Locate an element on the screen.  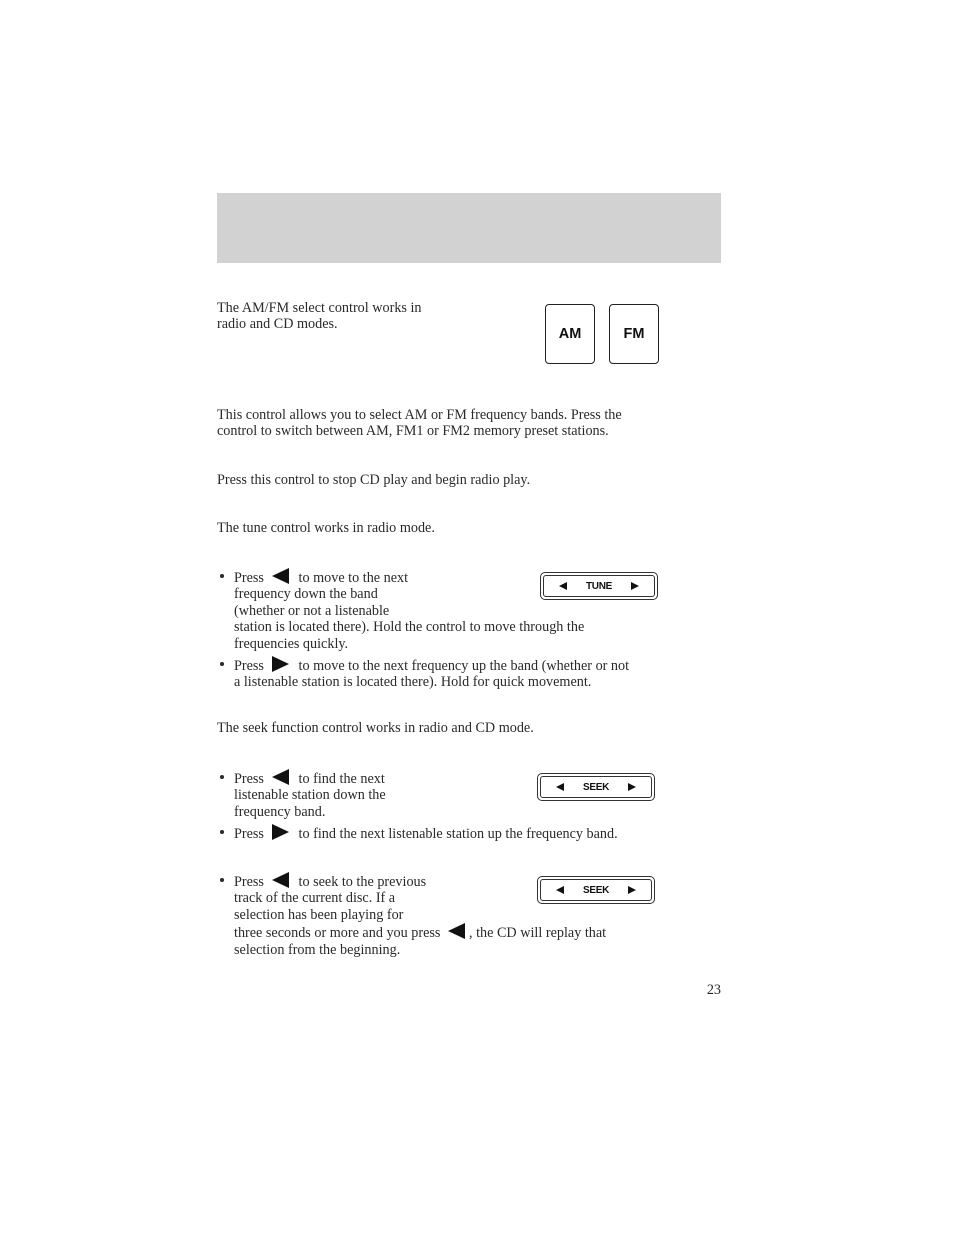
text-line: to seek to the previous is located at coordinates (362, 882).